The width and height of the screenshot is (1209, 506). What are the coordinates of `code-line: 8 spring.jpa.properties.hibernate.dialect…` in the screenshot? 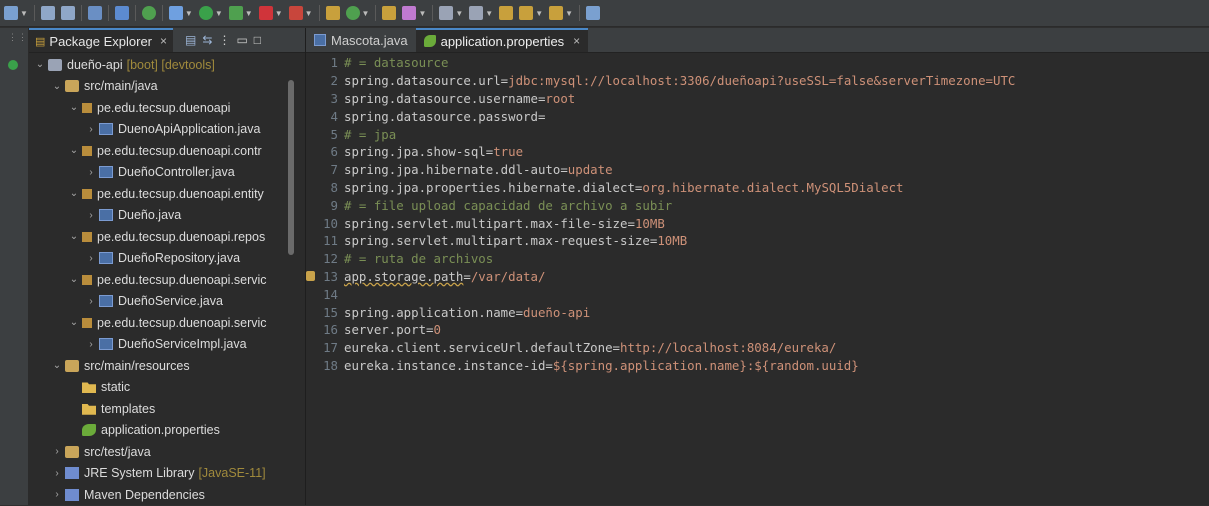 It's located at (757, 188).